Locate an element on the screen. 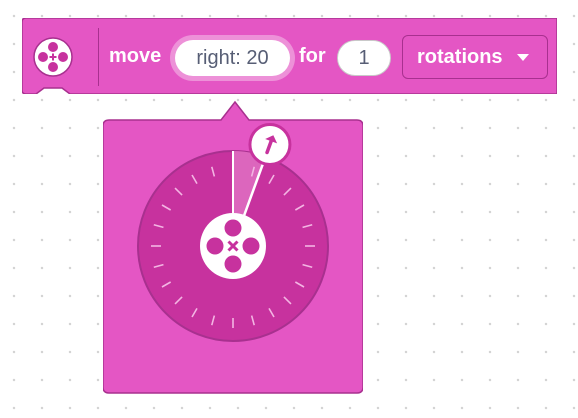  amount-field: 1 is located at coordinates (364, 58).